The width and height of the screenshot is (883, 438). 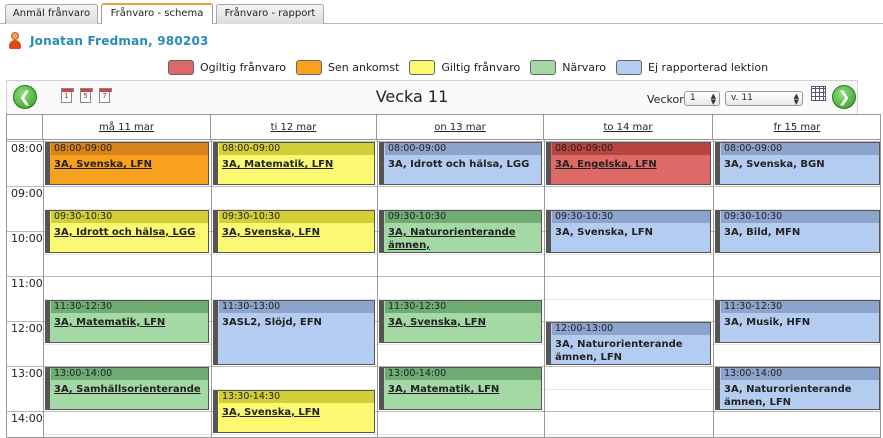 What do you see at coordinates (844, 97) in the screenshot?
I see `next-week-icon: ❯` at bounding box center [844, 97].